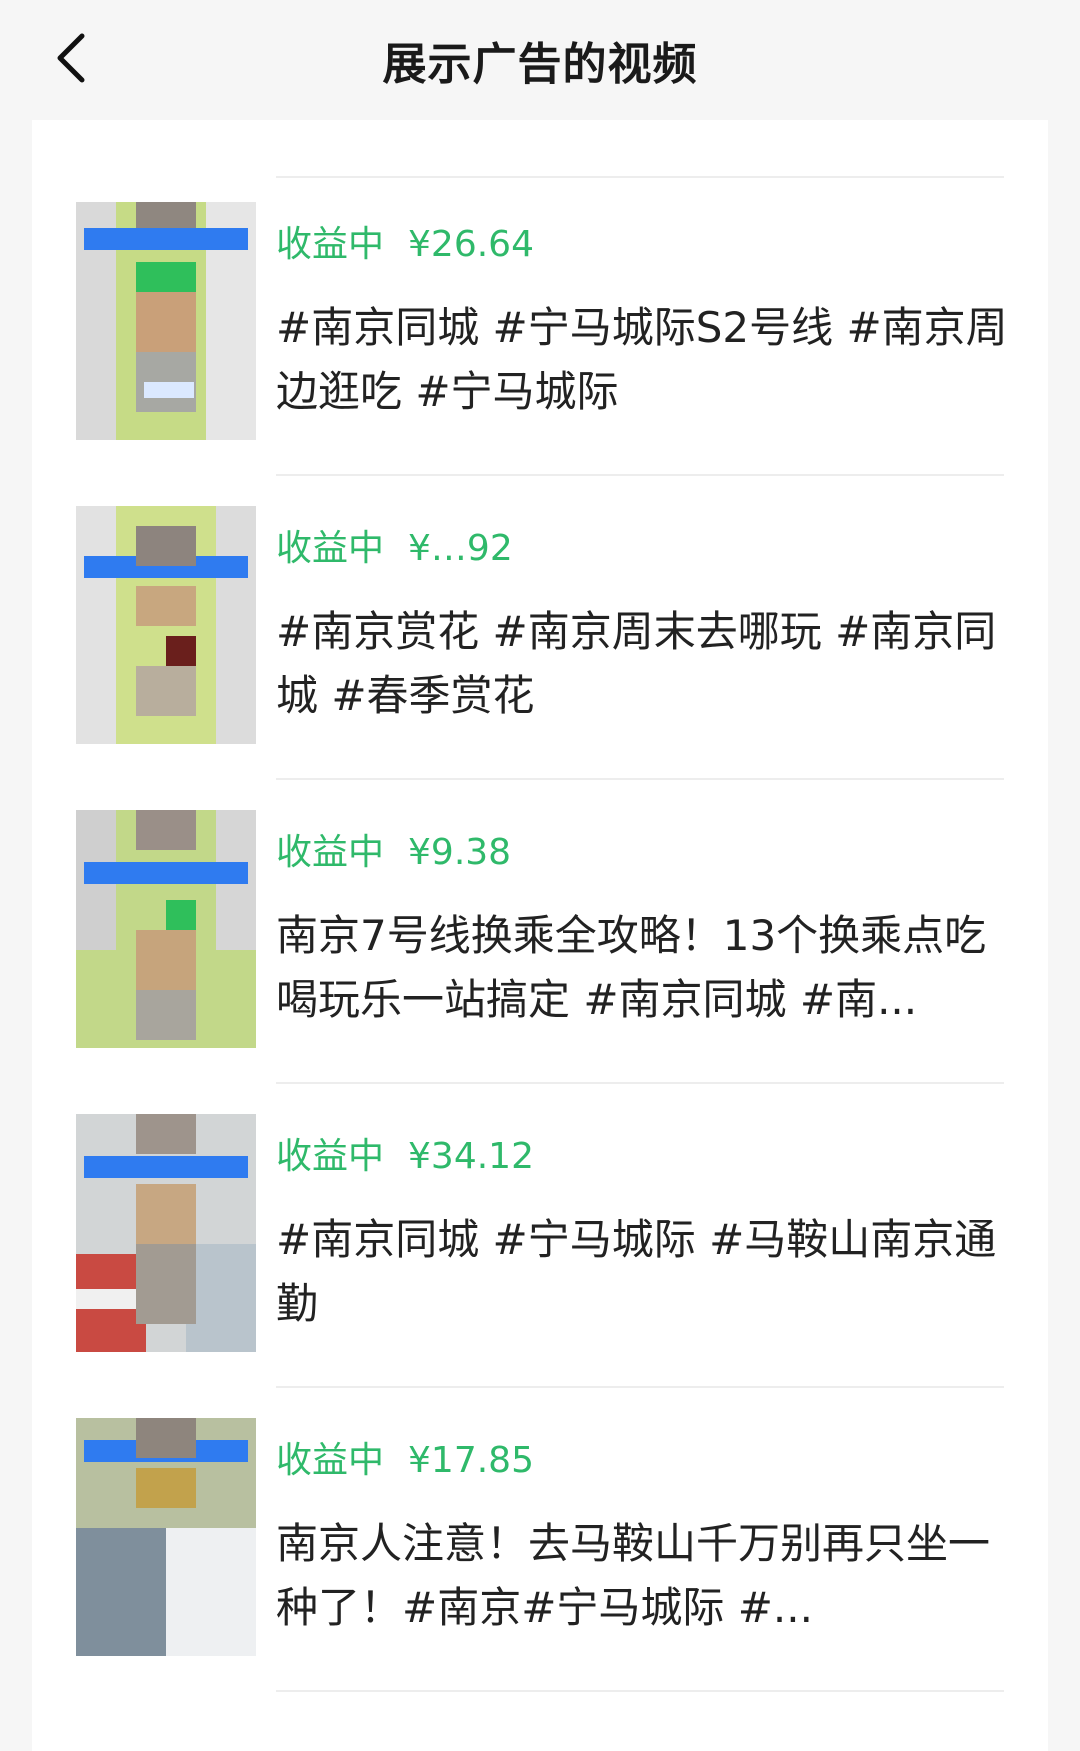 This screenshot has width=1080, height=1751. What do you see at coordinates (460, 548) in the screenshot?
I see `earnings-amount: ¥…92` at bounding box center [460, 548].